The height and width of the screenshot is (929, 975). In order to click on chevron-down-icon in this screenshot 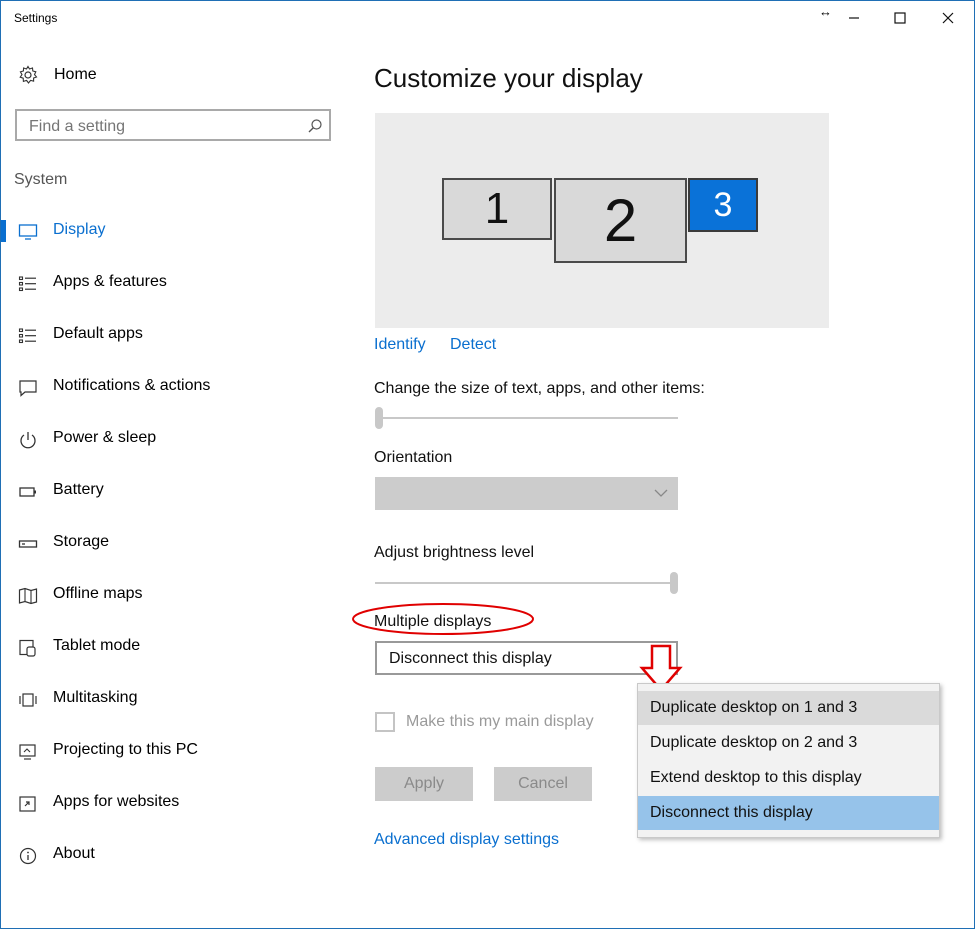, I will do `click(661, 493)`.